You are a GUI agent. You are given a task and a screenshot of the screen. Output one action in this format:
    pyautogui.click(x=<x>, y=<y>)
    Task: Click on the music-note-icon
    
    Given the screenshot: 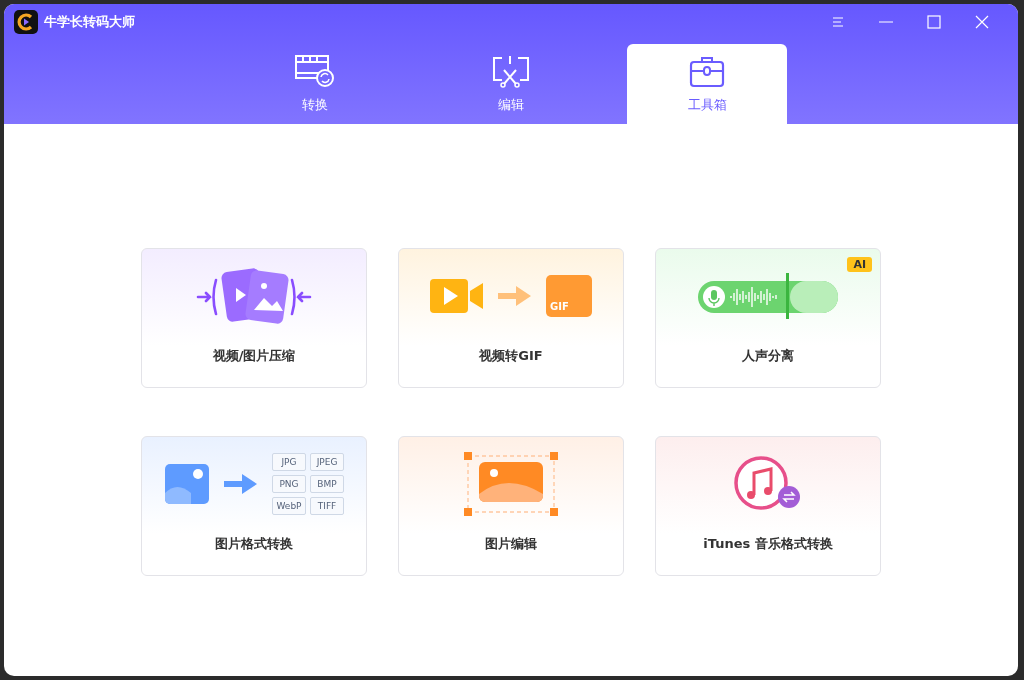 What is the action you would take?
    pyautogui.click(x=768, y=484)
    